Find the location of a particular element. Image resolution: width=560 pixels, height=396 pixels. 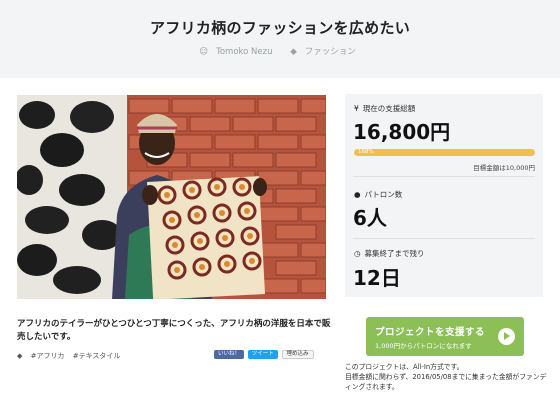

tweet-button: ツイート is located at coordinates (262, 354).